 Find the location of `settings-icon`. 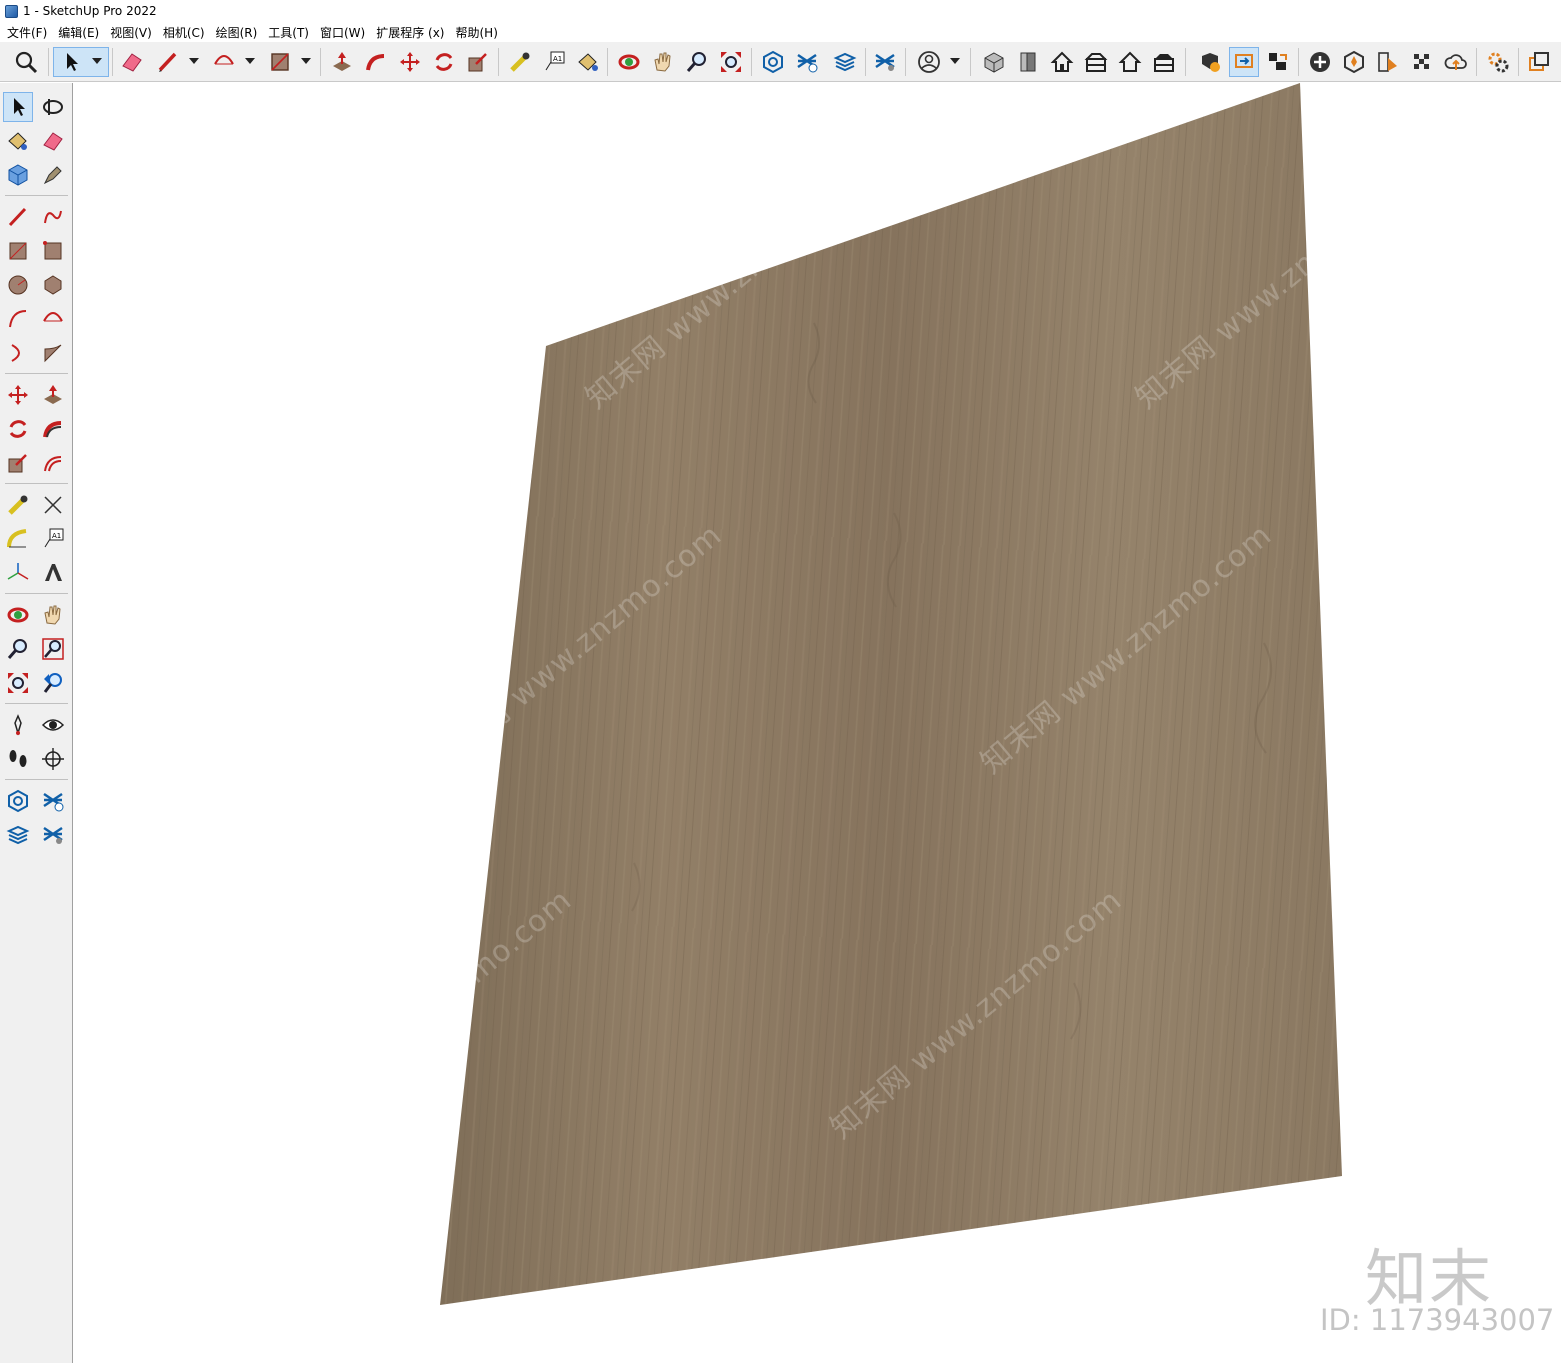

settings-icon is located at coordinates (1498, 62).